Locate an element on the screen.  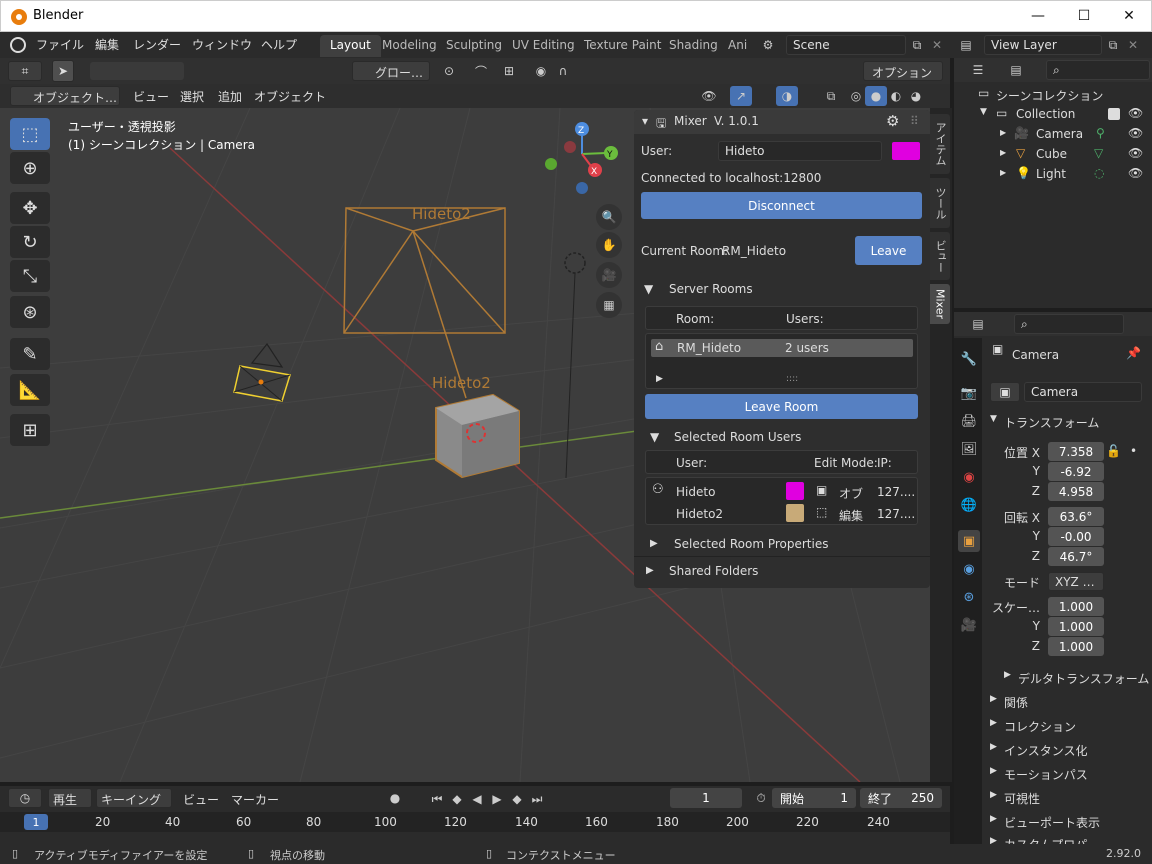
blender-menu-icon is located at coordinates (18, 45).